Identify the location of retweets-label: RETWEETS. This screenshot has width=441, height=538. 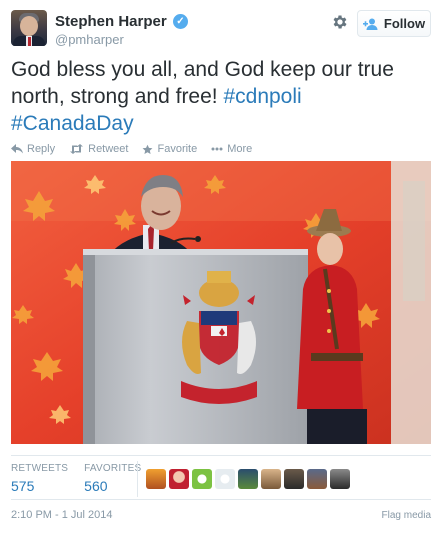
(40, 468).